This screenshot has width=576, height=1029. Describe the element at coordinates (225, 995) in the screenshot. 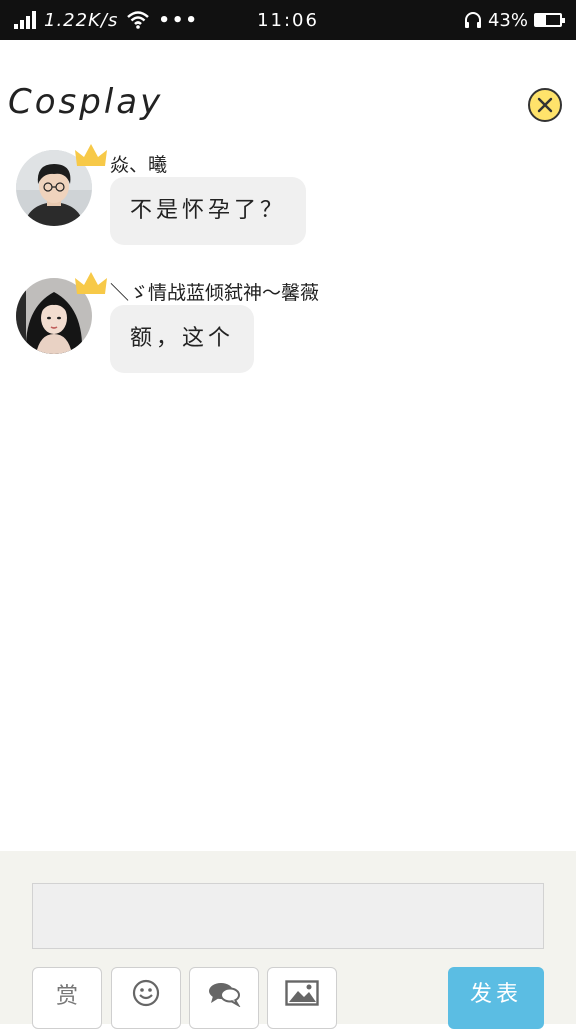

I see `chat-icon` at that location.